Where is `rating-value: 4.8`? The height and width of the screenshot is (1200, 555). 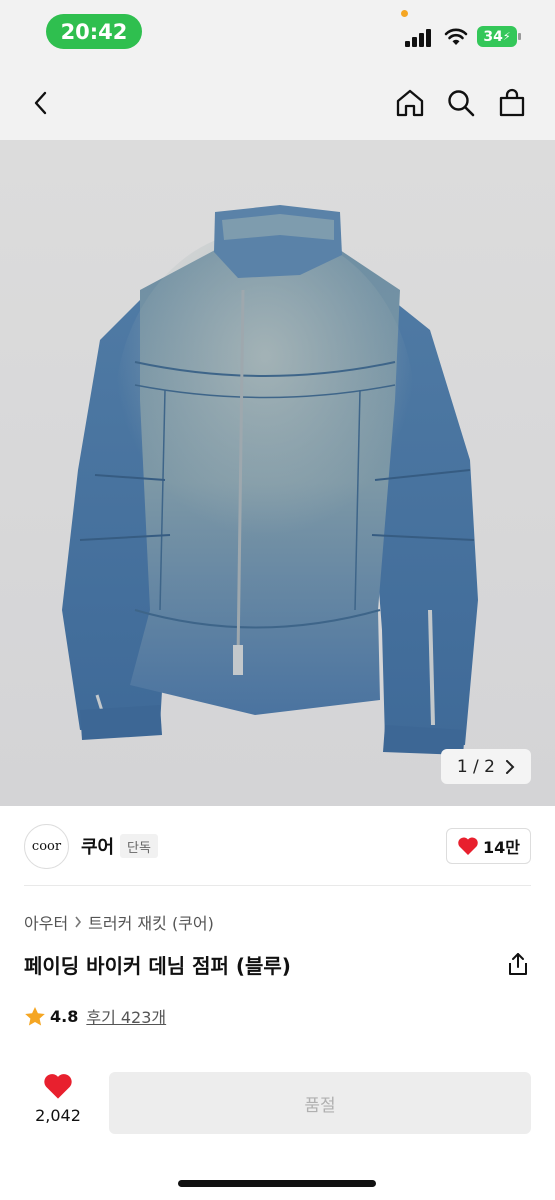
rating-value: 4.8 is located at coordinates (64, 1016).